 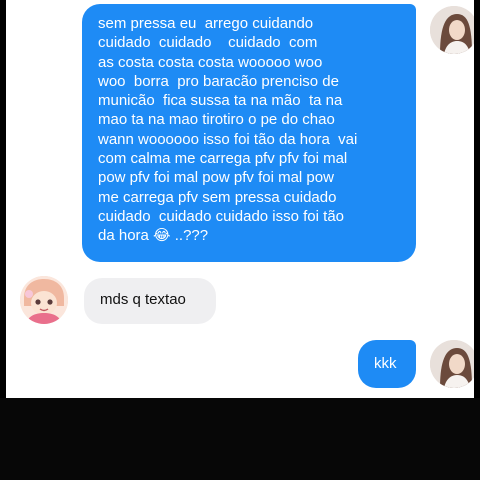 I want to click on incoming-message-bubble: mds q textao, so click(x=150, y=301).